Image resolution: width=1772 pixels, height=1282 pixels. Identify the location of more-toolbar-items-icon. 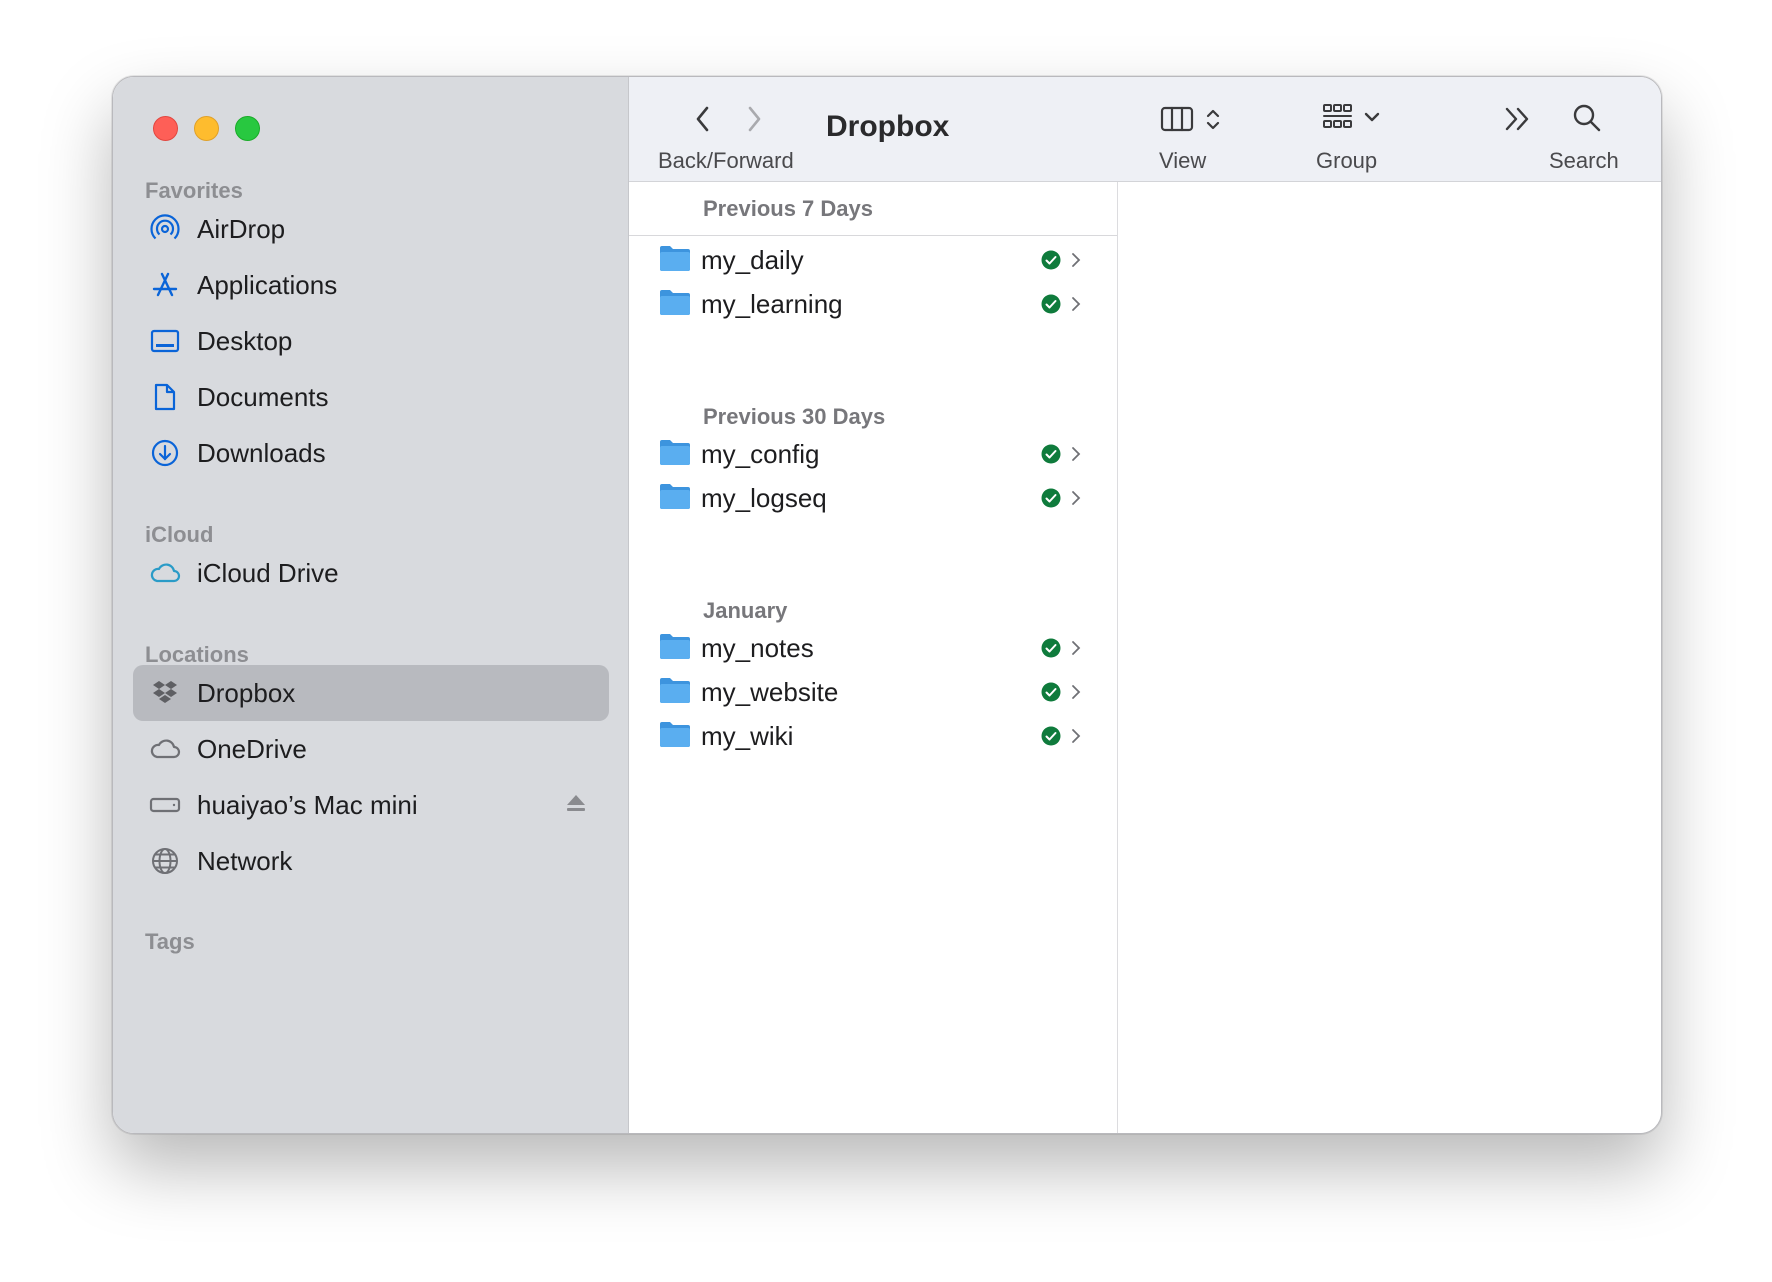
(1518, 121).